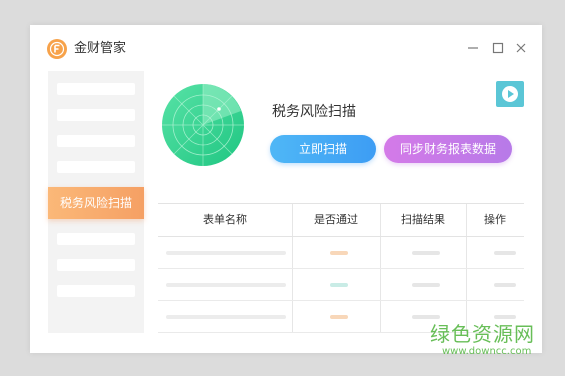  I want to click on app-logo-icon, so click(57, 49).